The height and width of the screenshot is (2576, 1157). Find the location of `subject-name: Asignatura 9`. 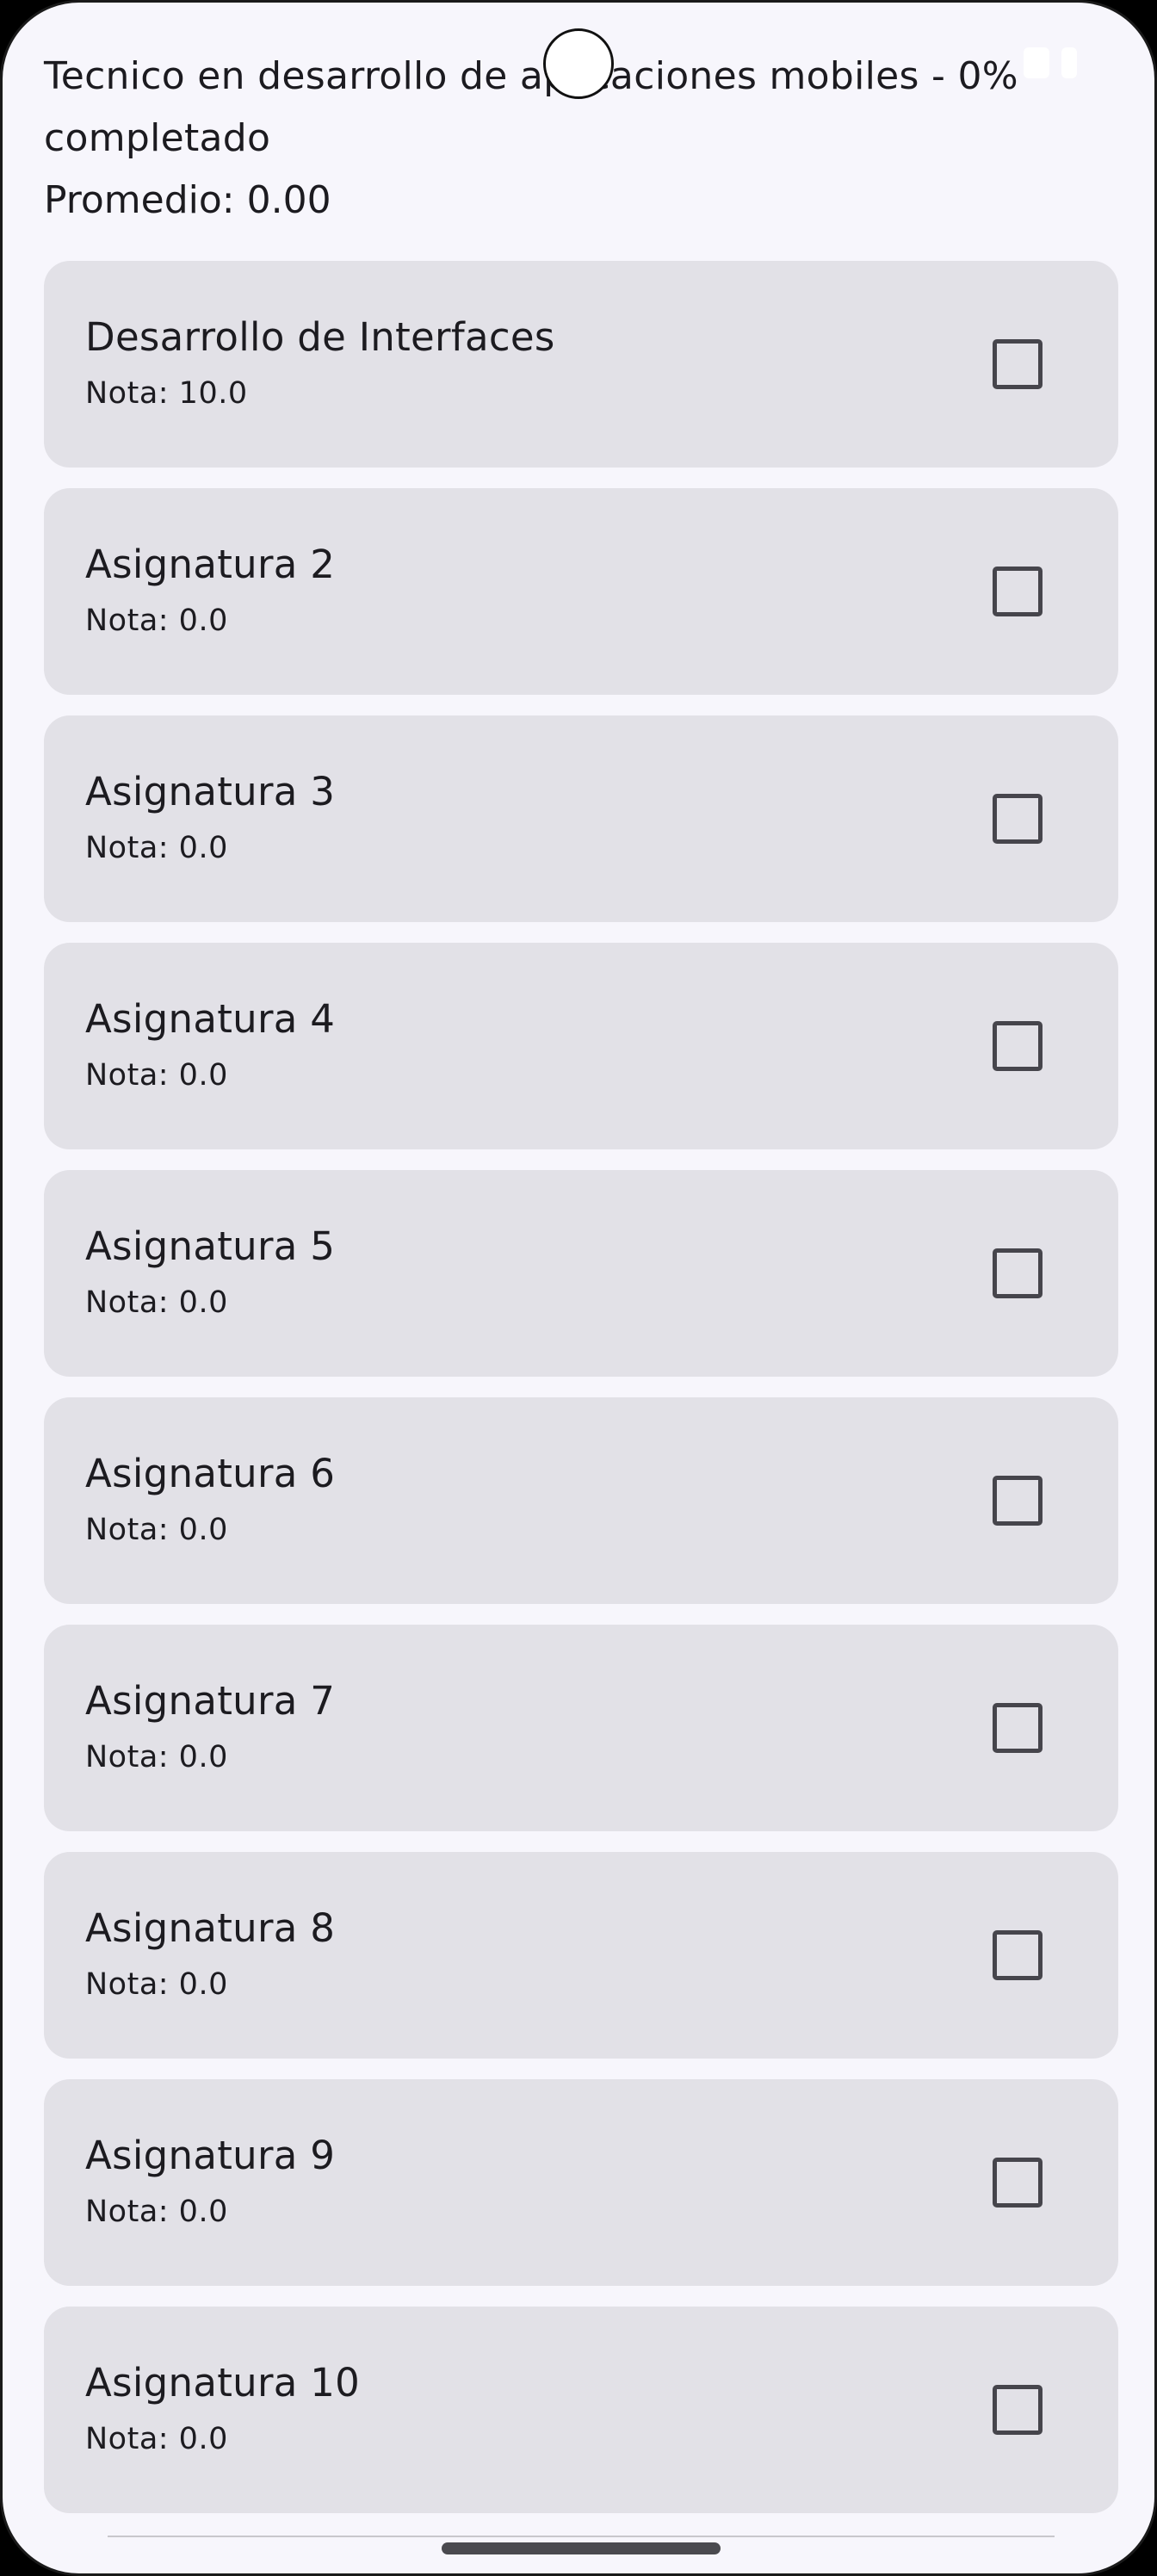

subject-name: Asignatura 9 is located at coordinates (211, 2155).